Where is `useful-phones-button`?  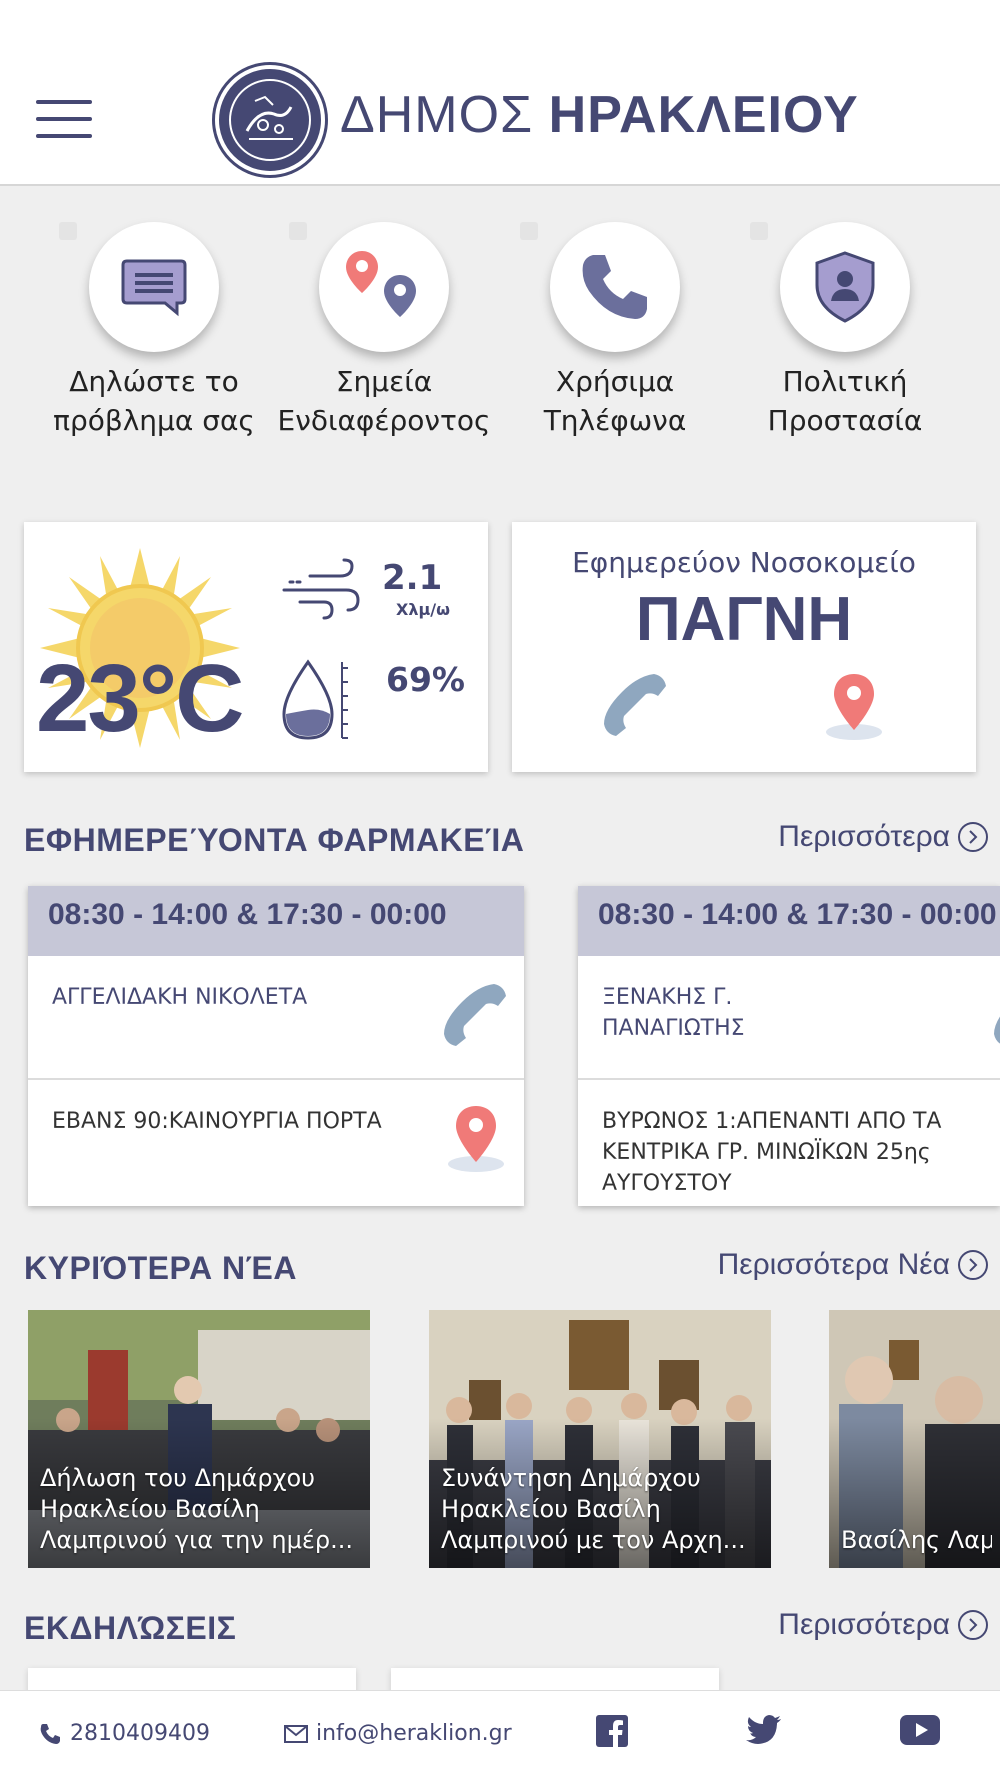
useful-phones-button is located at coordinates (615, 287).